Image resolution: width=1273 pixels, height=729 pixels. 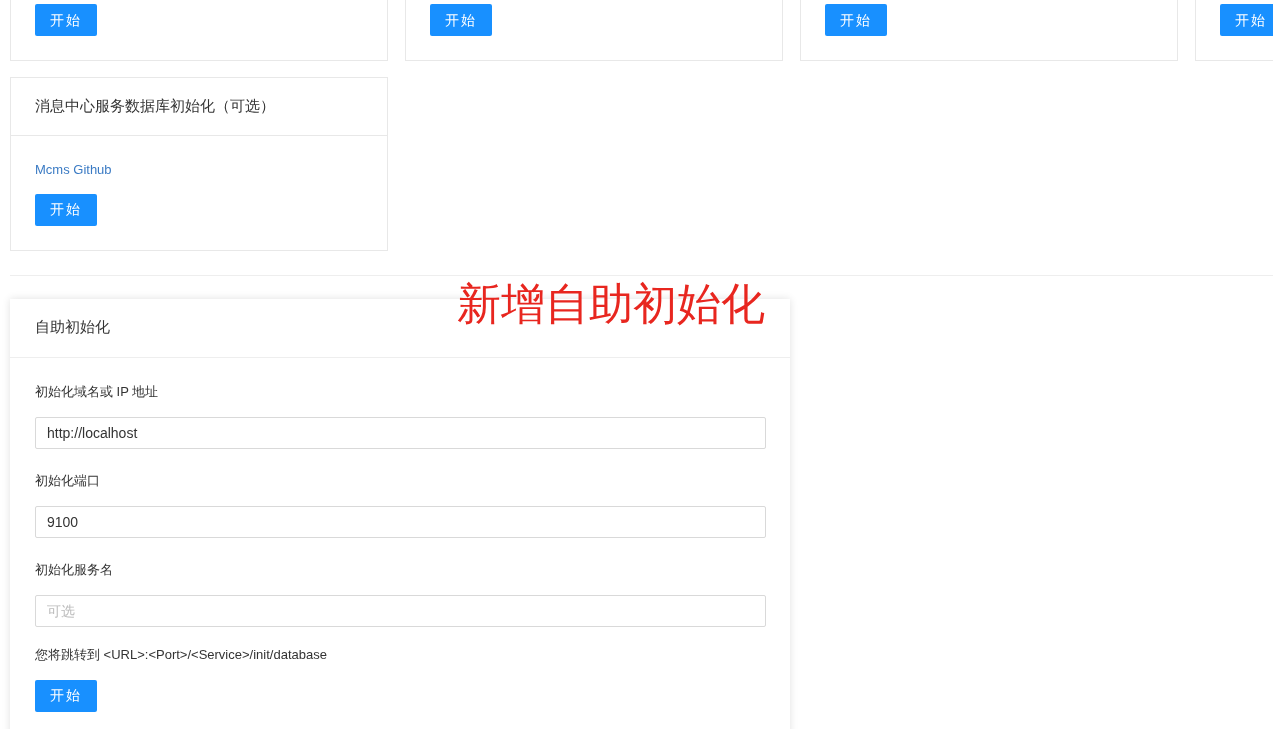 I want to click on redirect-hint: 您将跳转到 <URL>:<Port>/<Service>/init/database, so click(x=181, y=654).